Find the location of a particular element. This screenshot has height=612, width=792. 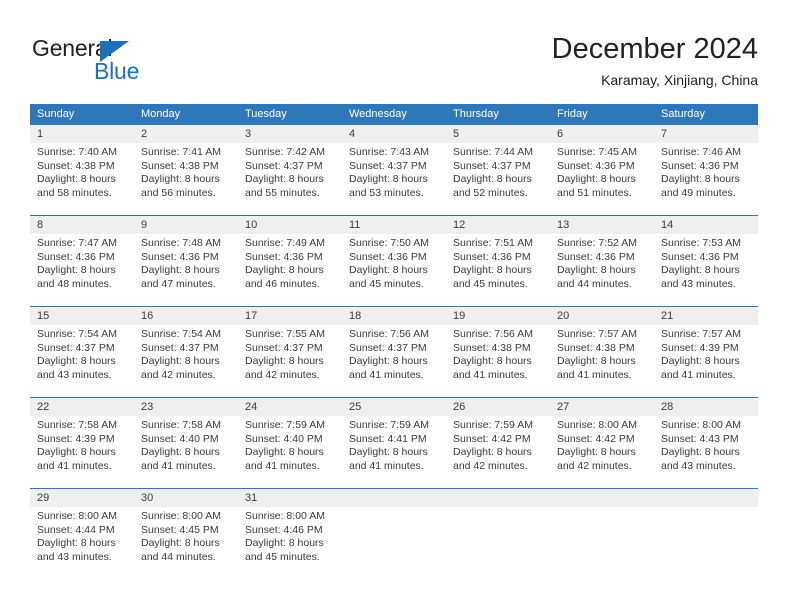

day-sunrise-text: Sunrise: 7:41 AM is located at coordinates (181, 152).